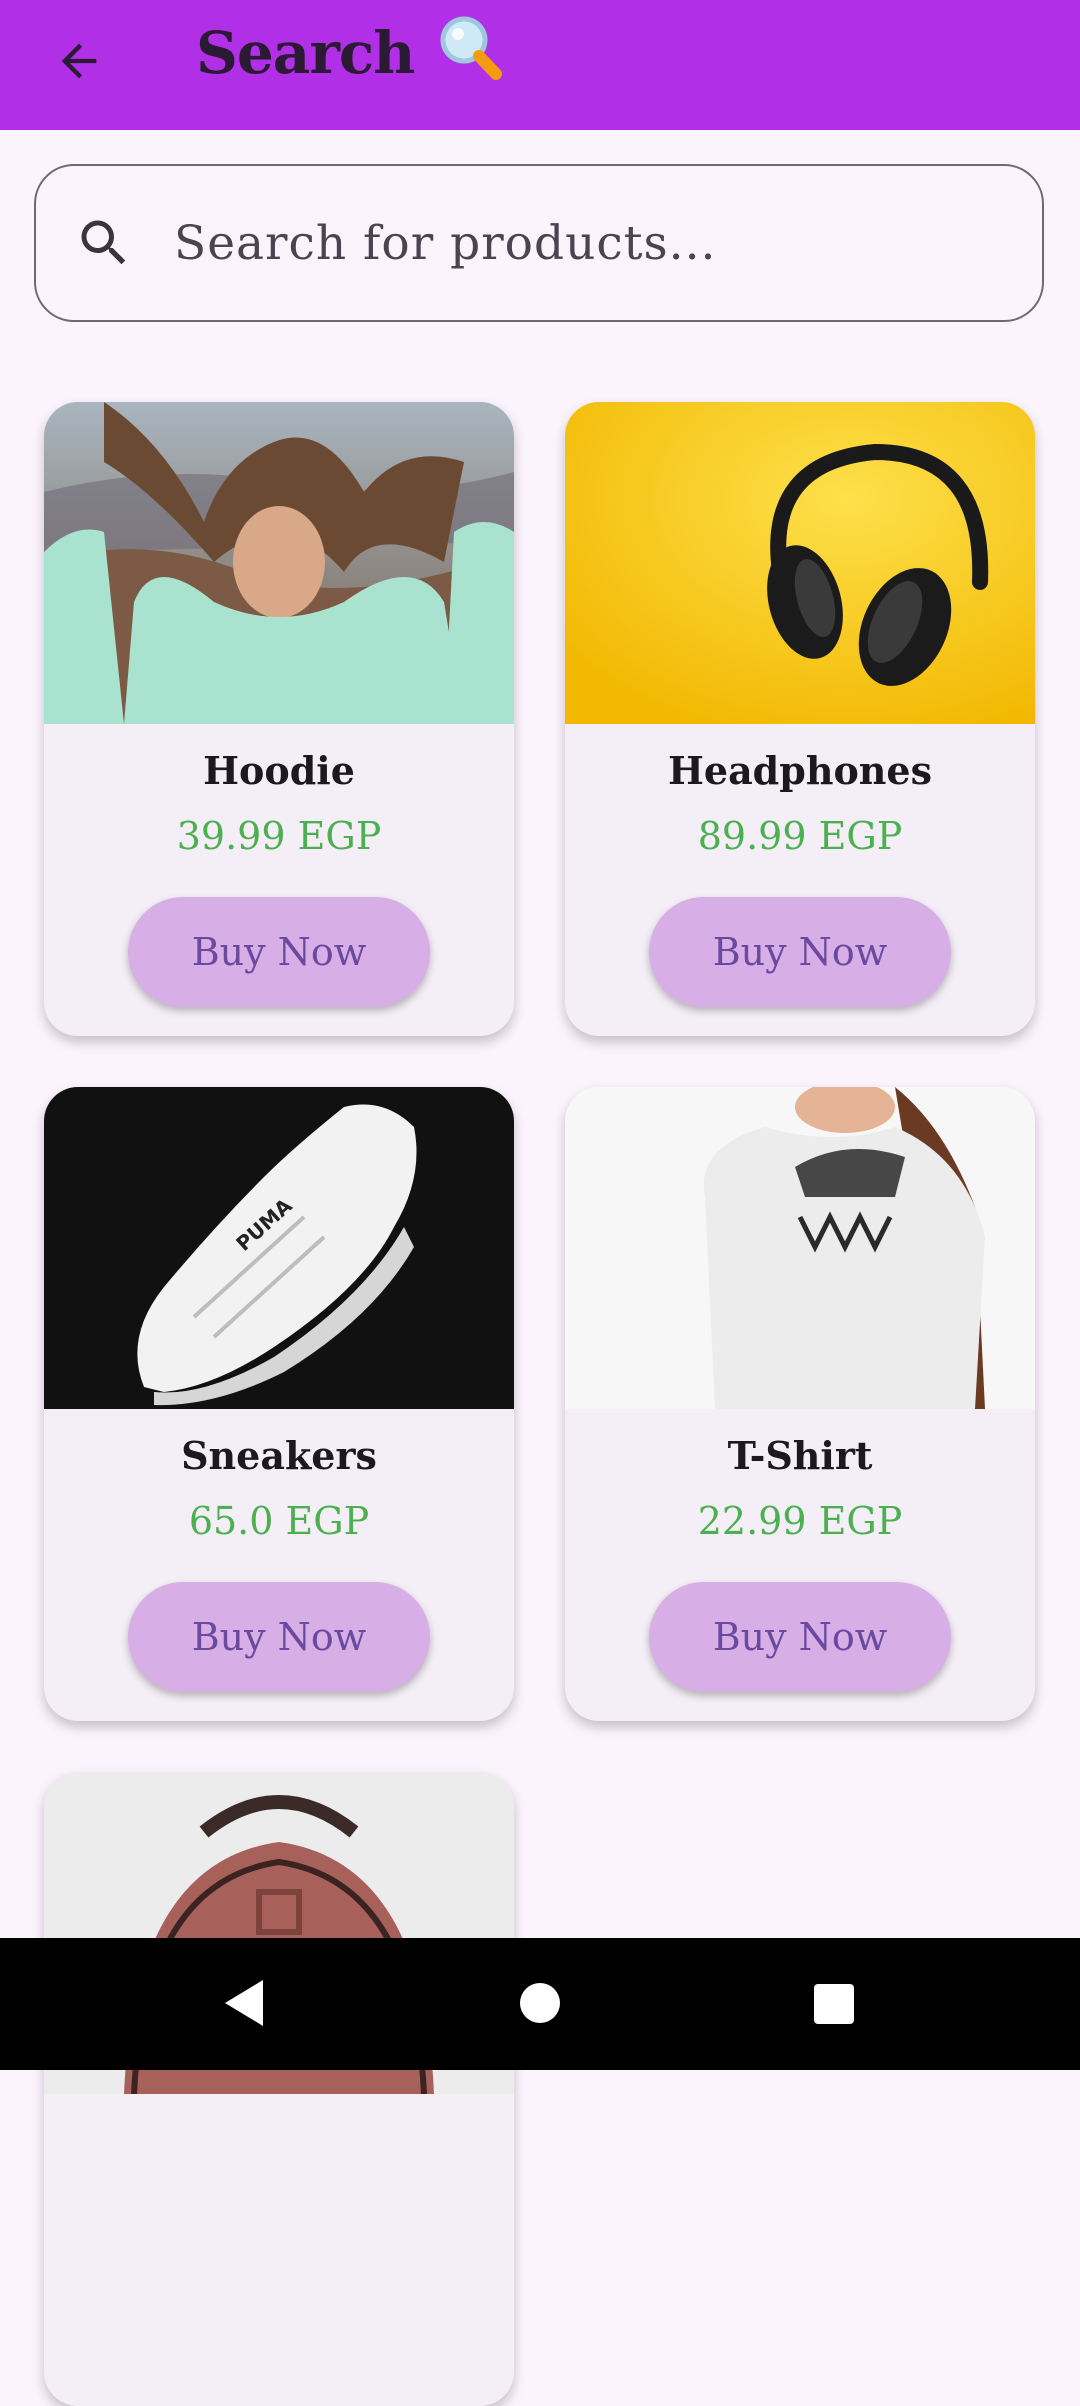 This screenshot has width=1080, height=2406. I want to click on search-field, so click(539, 243).